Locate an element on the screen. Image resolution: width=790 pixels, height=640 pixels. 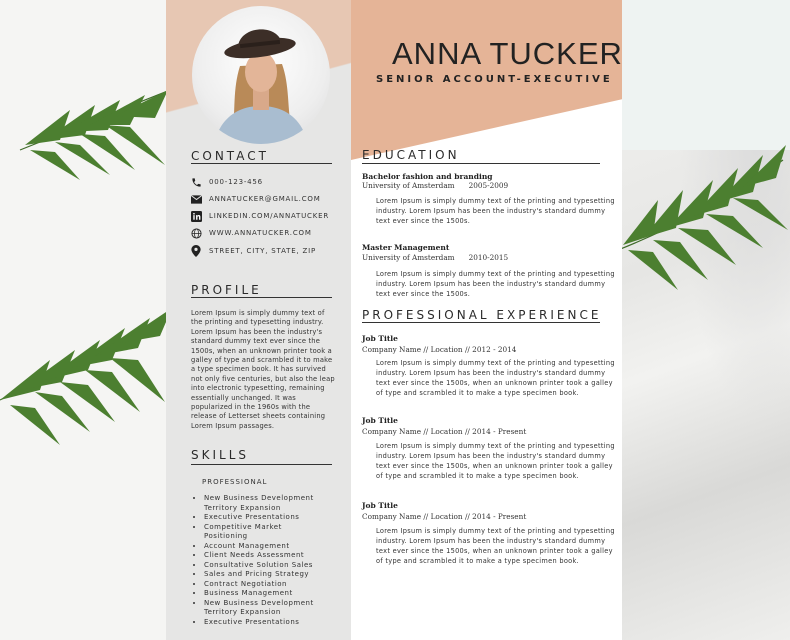
palm-leaf-right is located at coordinates (703, 217).